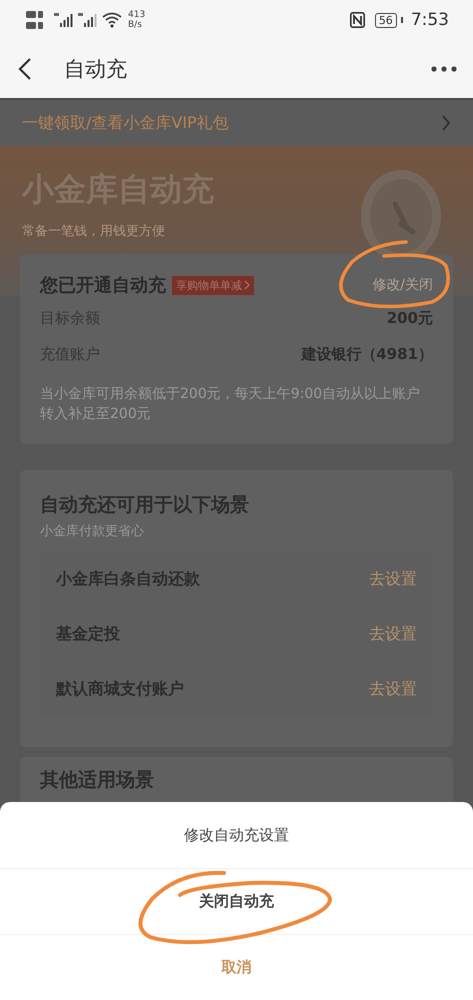 The width and height of the screenshot is (473, 1000). I want to click on nfc-icon, so click(357, 20).